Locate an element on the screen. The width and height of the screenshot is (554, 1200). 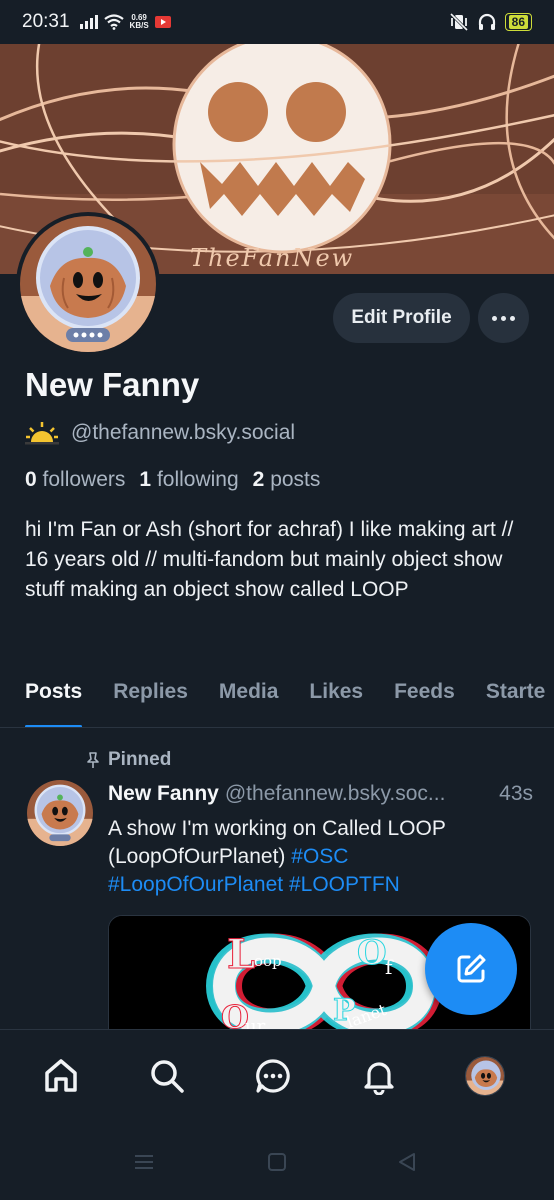
signal-icon is located at coordinates (88, 22).